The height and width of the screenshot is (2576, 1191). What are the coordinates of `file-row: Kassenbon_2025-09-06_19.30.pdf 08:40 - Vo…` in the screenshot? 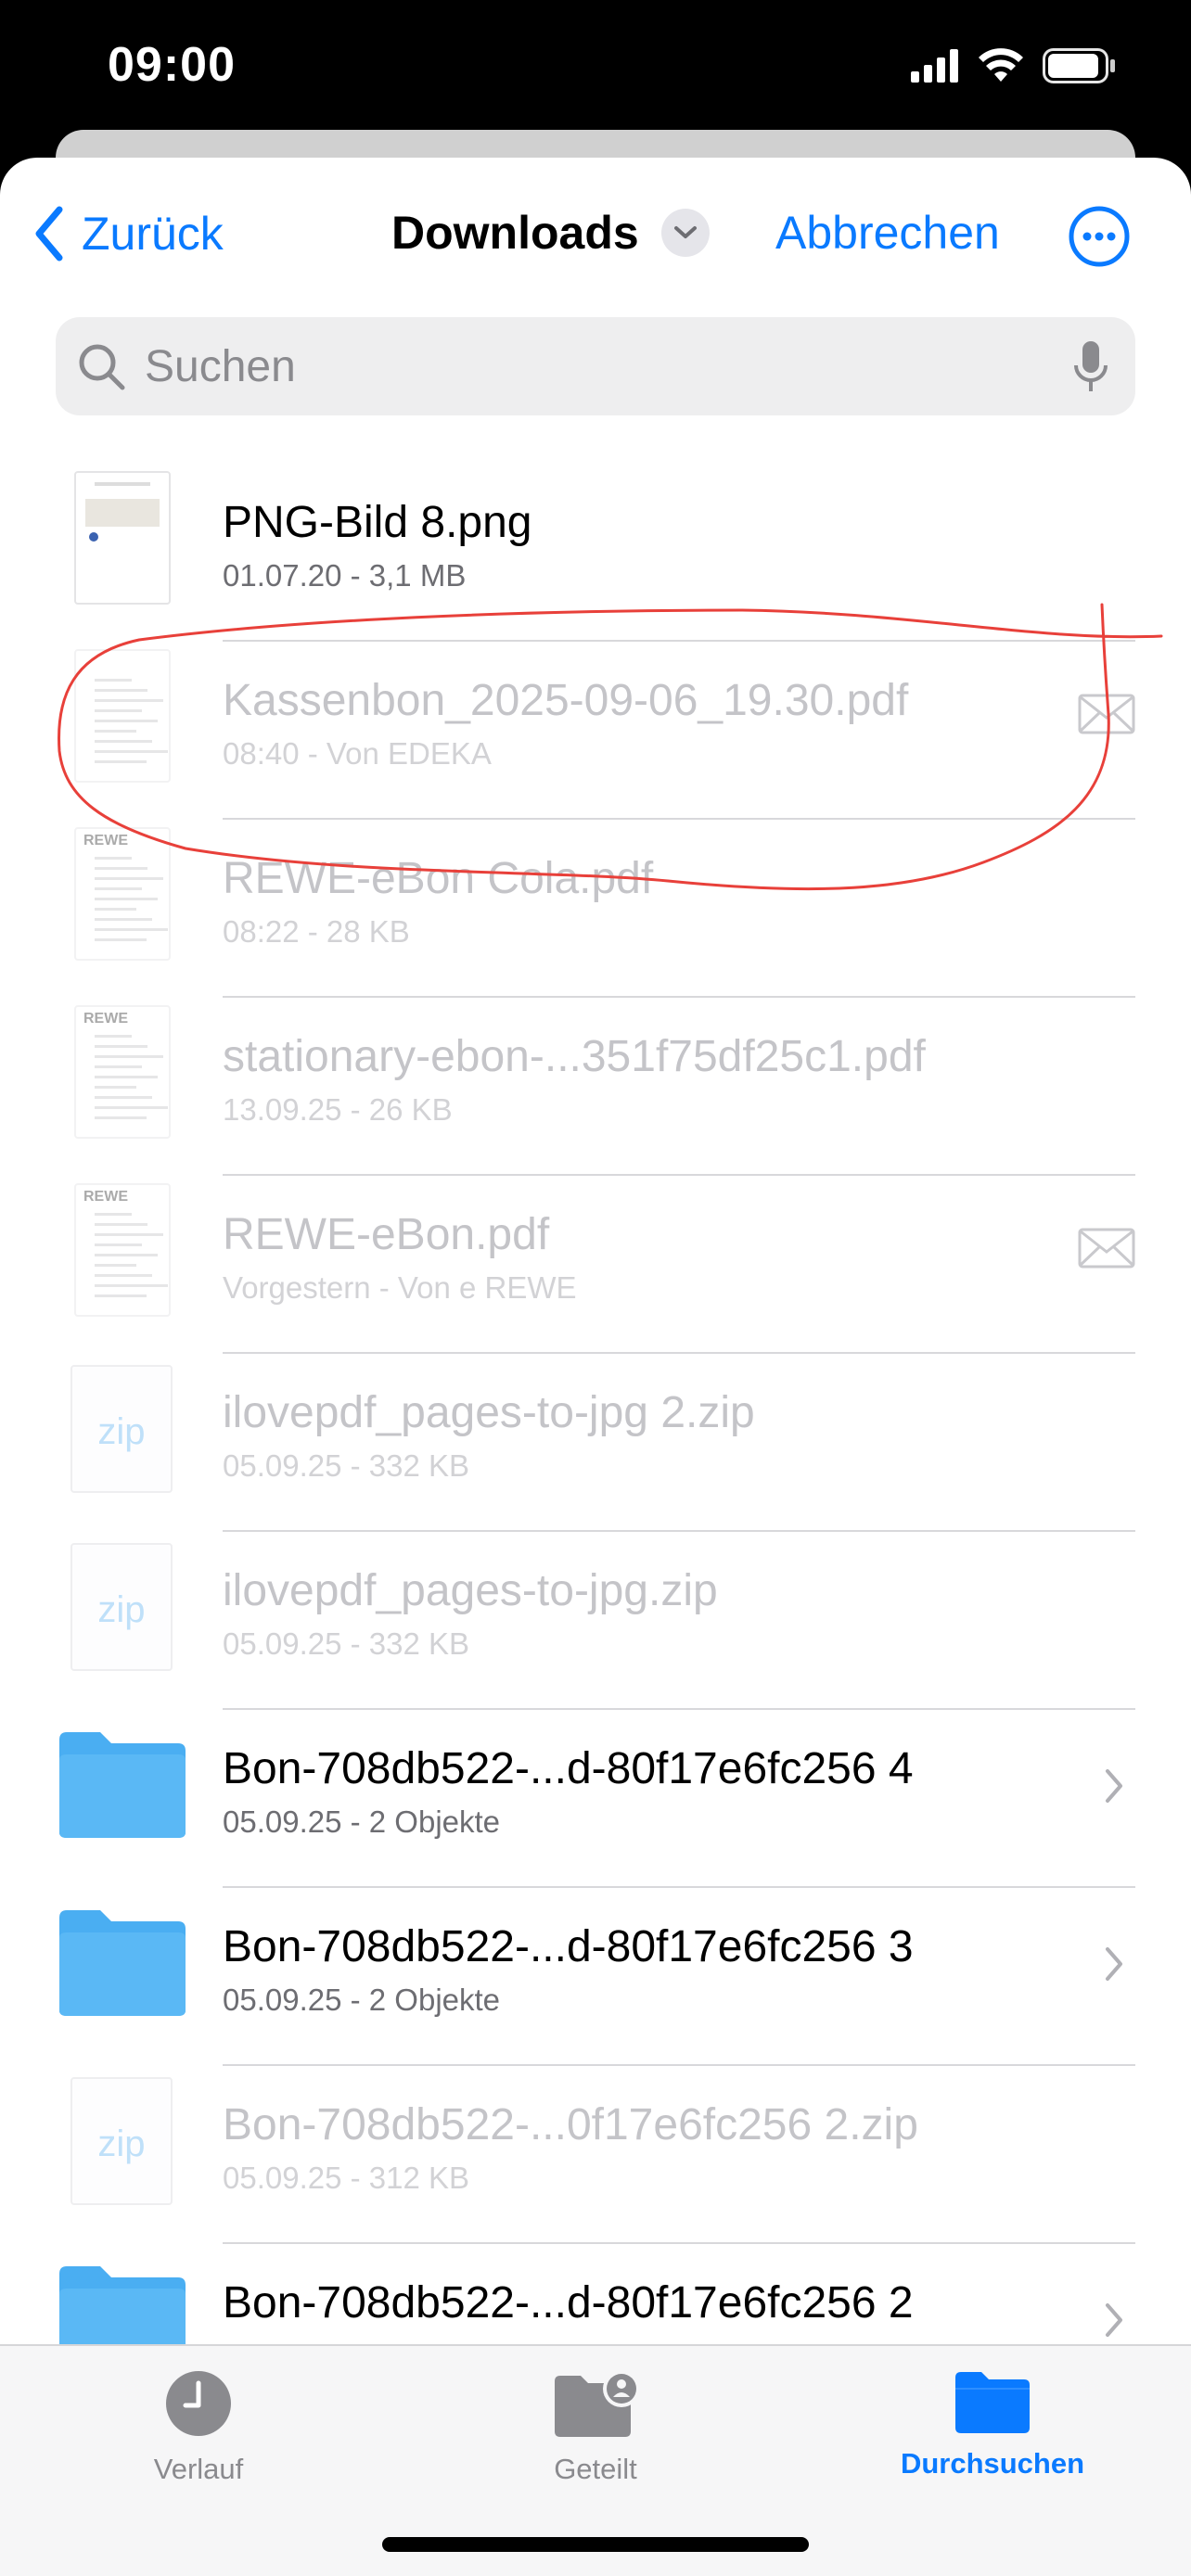 It's located at (595, 731).